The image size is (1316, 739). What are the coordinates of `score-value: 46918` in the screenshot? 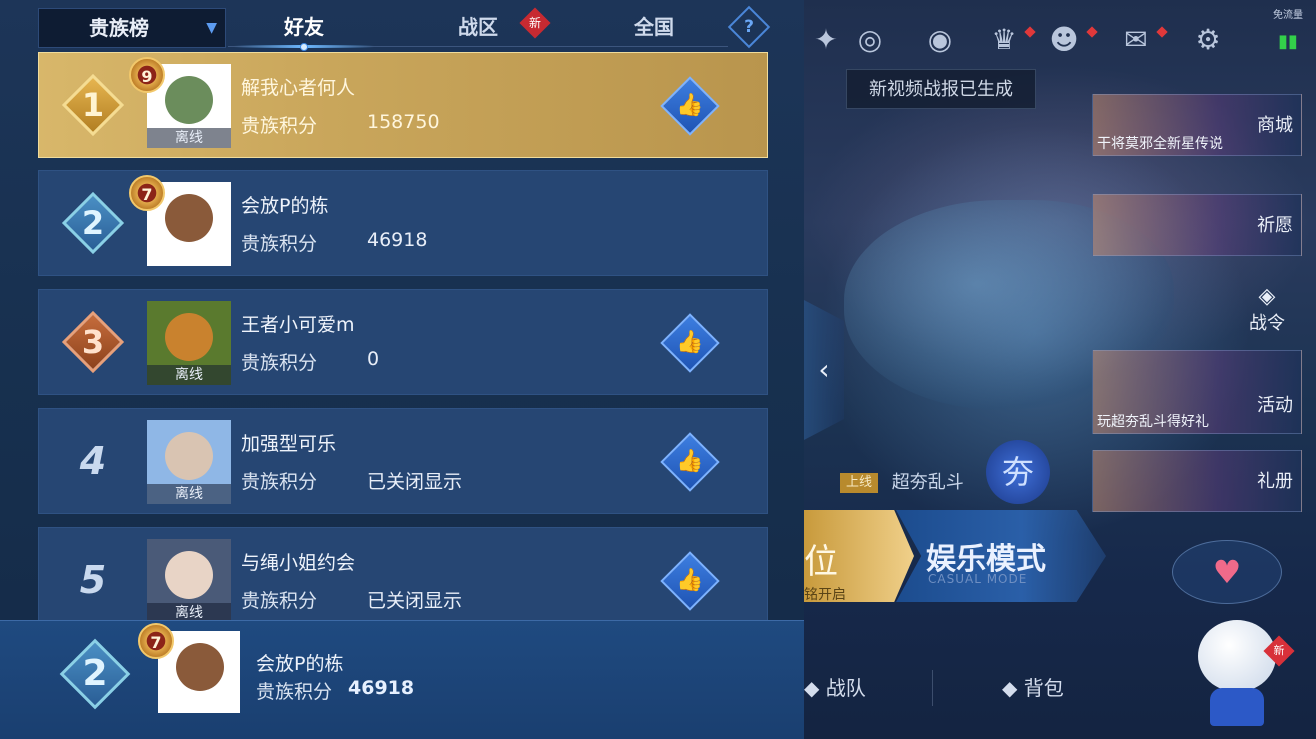 It's located at (397, 240).